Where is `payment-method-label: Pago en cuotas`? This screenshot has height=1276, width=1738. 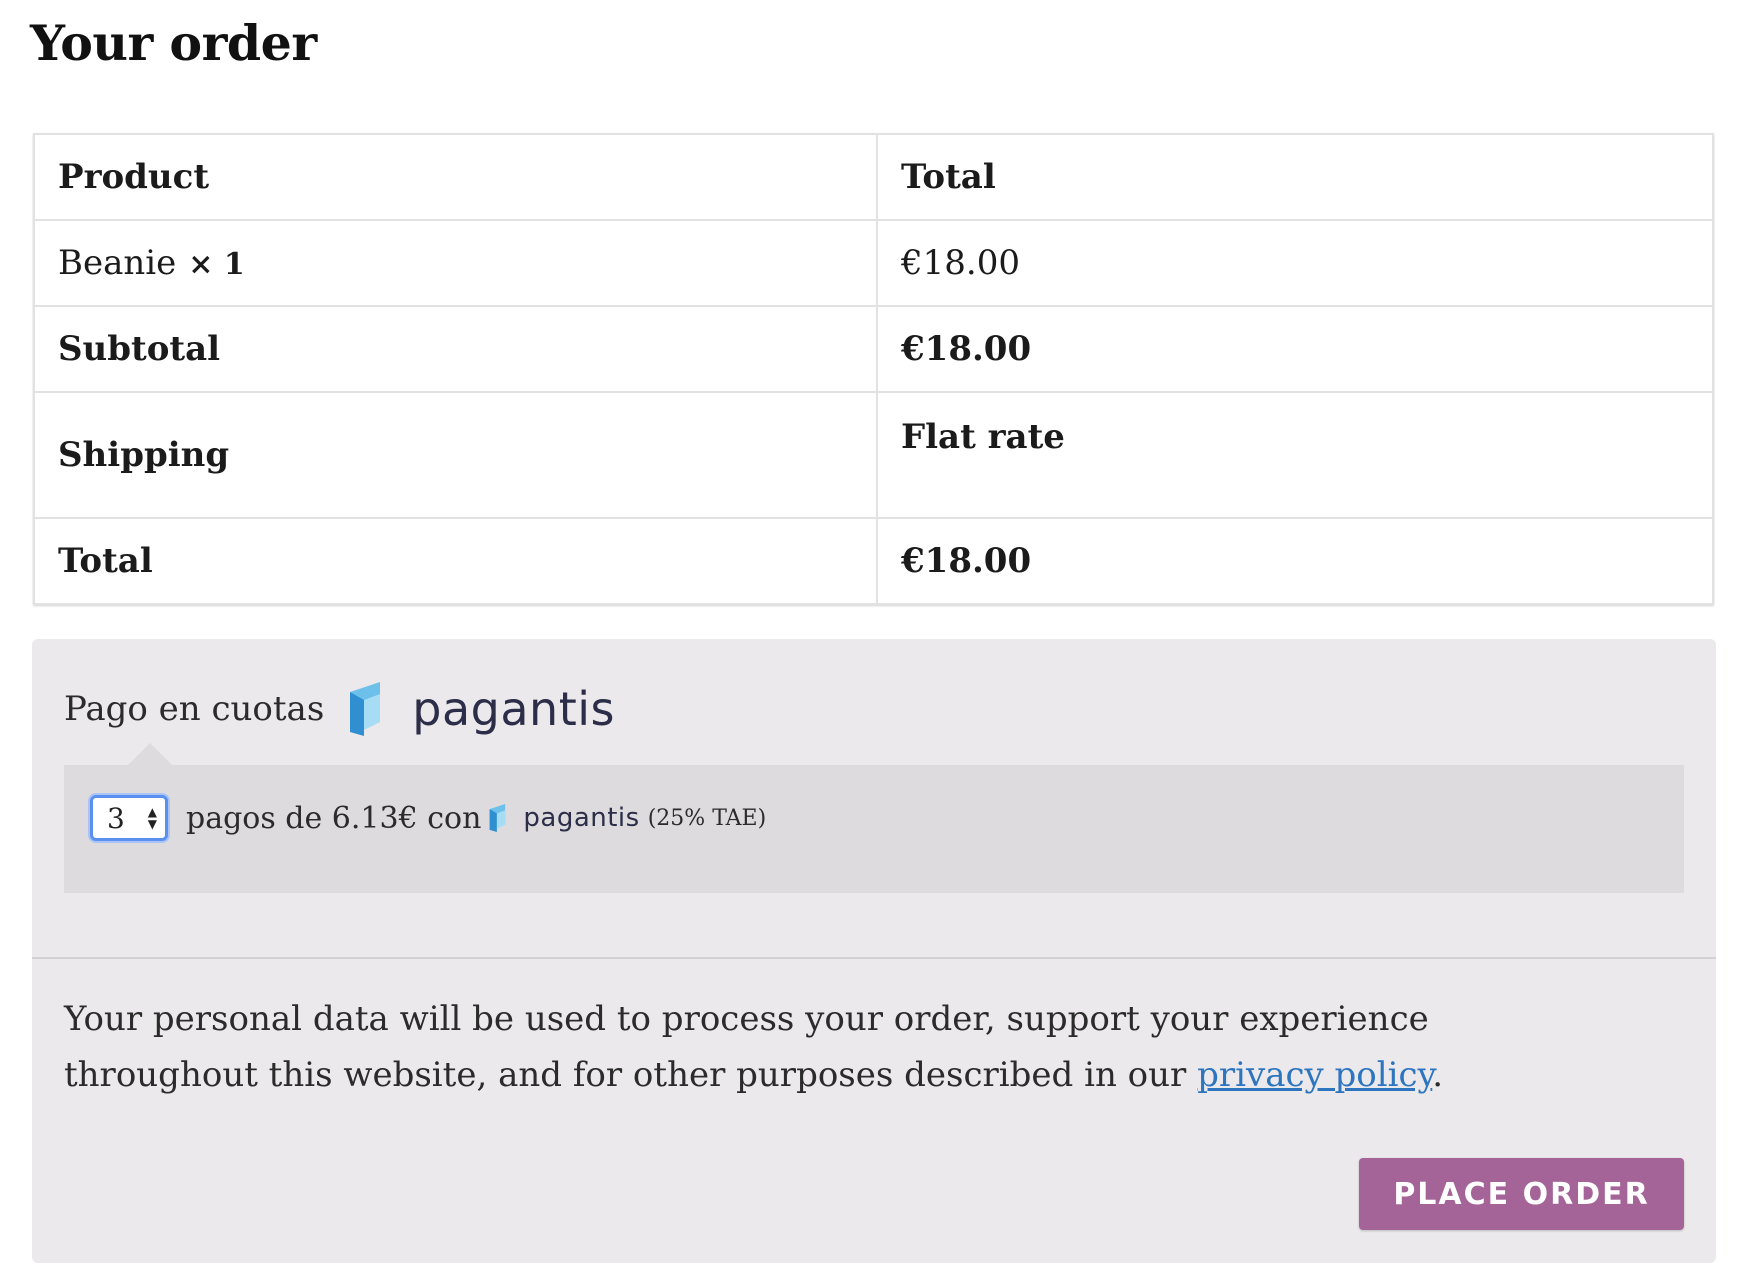
payment-method-label: Pago en cuotas is located at coordinates (194, 709).